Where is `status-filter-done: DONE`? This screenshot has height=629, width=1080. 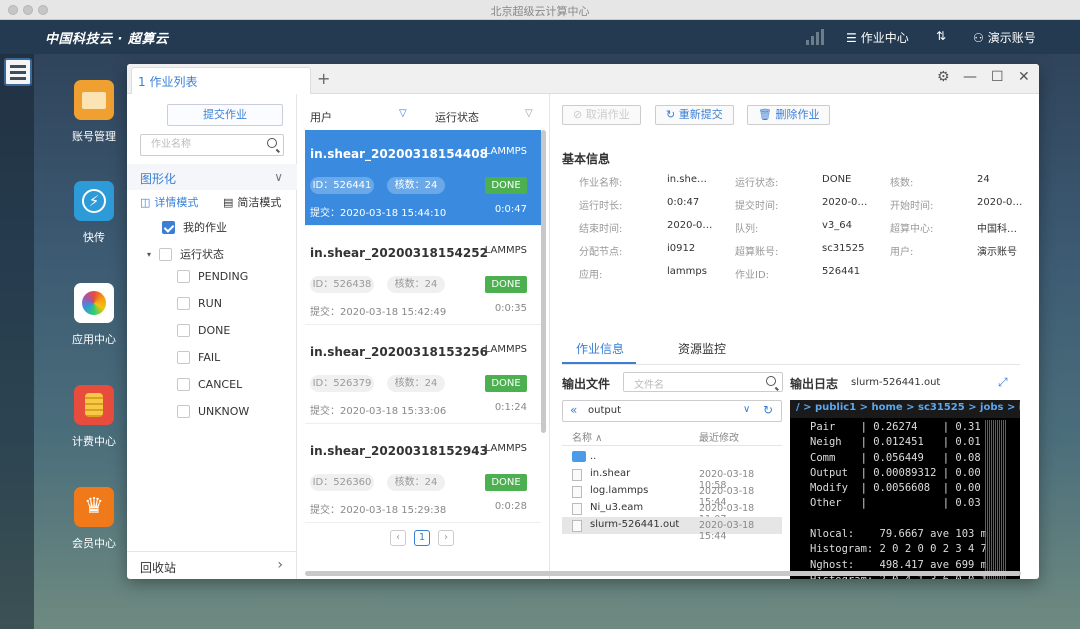 status-filter-done: DONE is located at coordinates (203, 330).